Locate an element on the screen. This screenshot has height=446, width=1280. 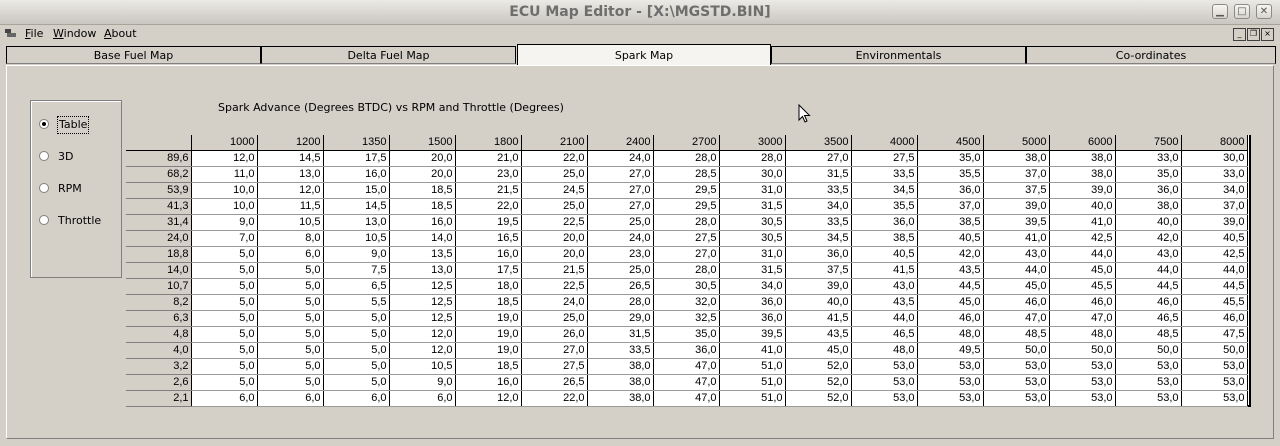
spark-advance-cell: 33,0 is located at coordinates (1214, 174).